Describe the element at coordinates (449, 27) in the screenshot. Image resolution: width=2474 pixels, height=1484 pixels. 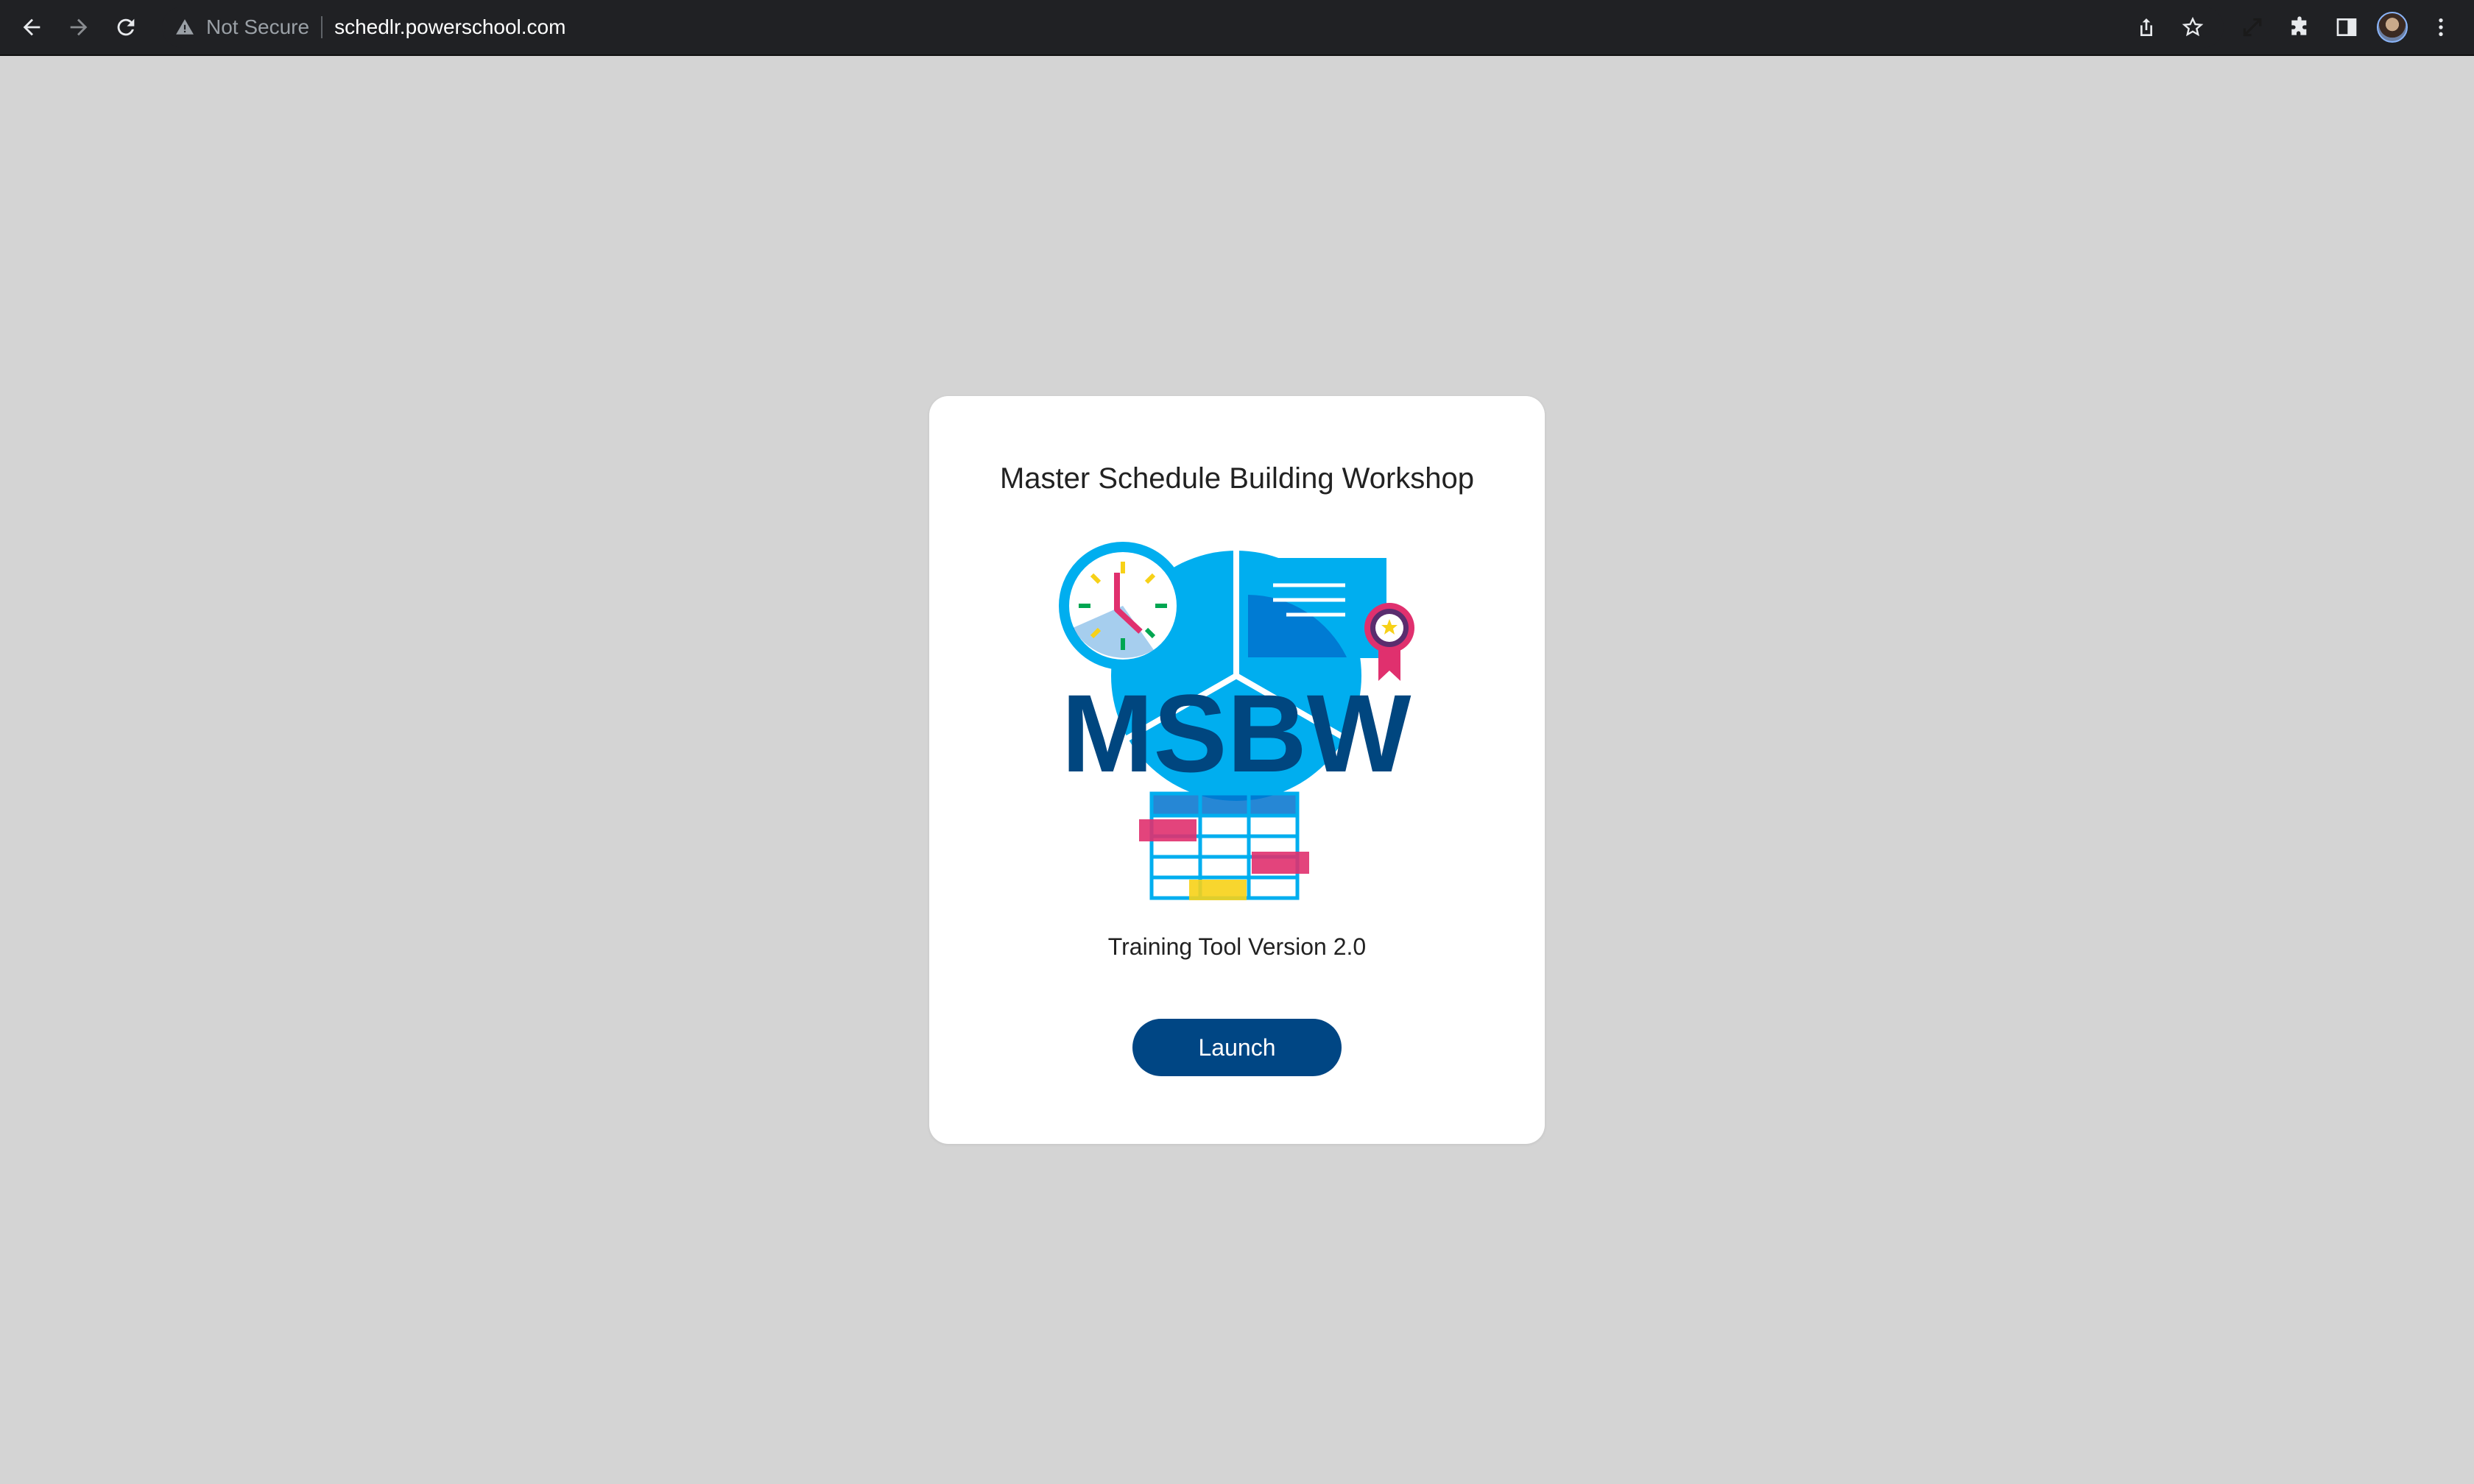
I see `url-text: schedlr.powerschool.com` at that location.